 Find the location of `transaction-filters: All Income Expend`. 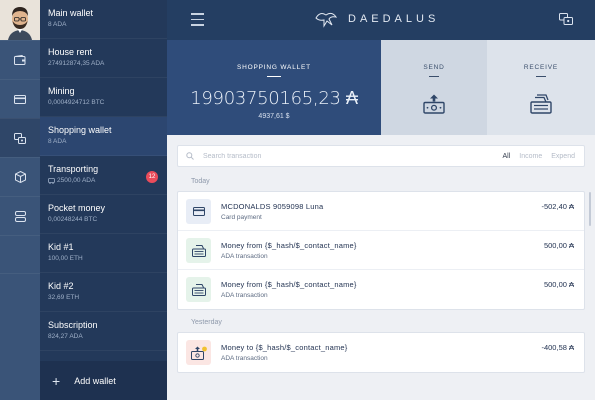

transaction-filters: All Income Expend is located at coordinates (539, 156).